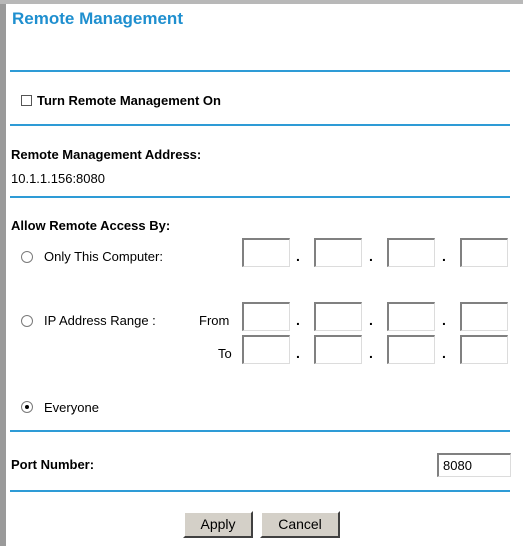 This screenshot has width=523, height=546. Describe the element at coordinates (53, 464) in the screenshot. I see `port-number-label: Port Number:` at that location.